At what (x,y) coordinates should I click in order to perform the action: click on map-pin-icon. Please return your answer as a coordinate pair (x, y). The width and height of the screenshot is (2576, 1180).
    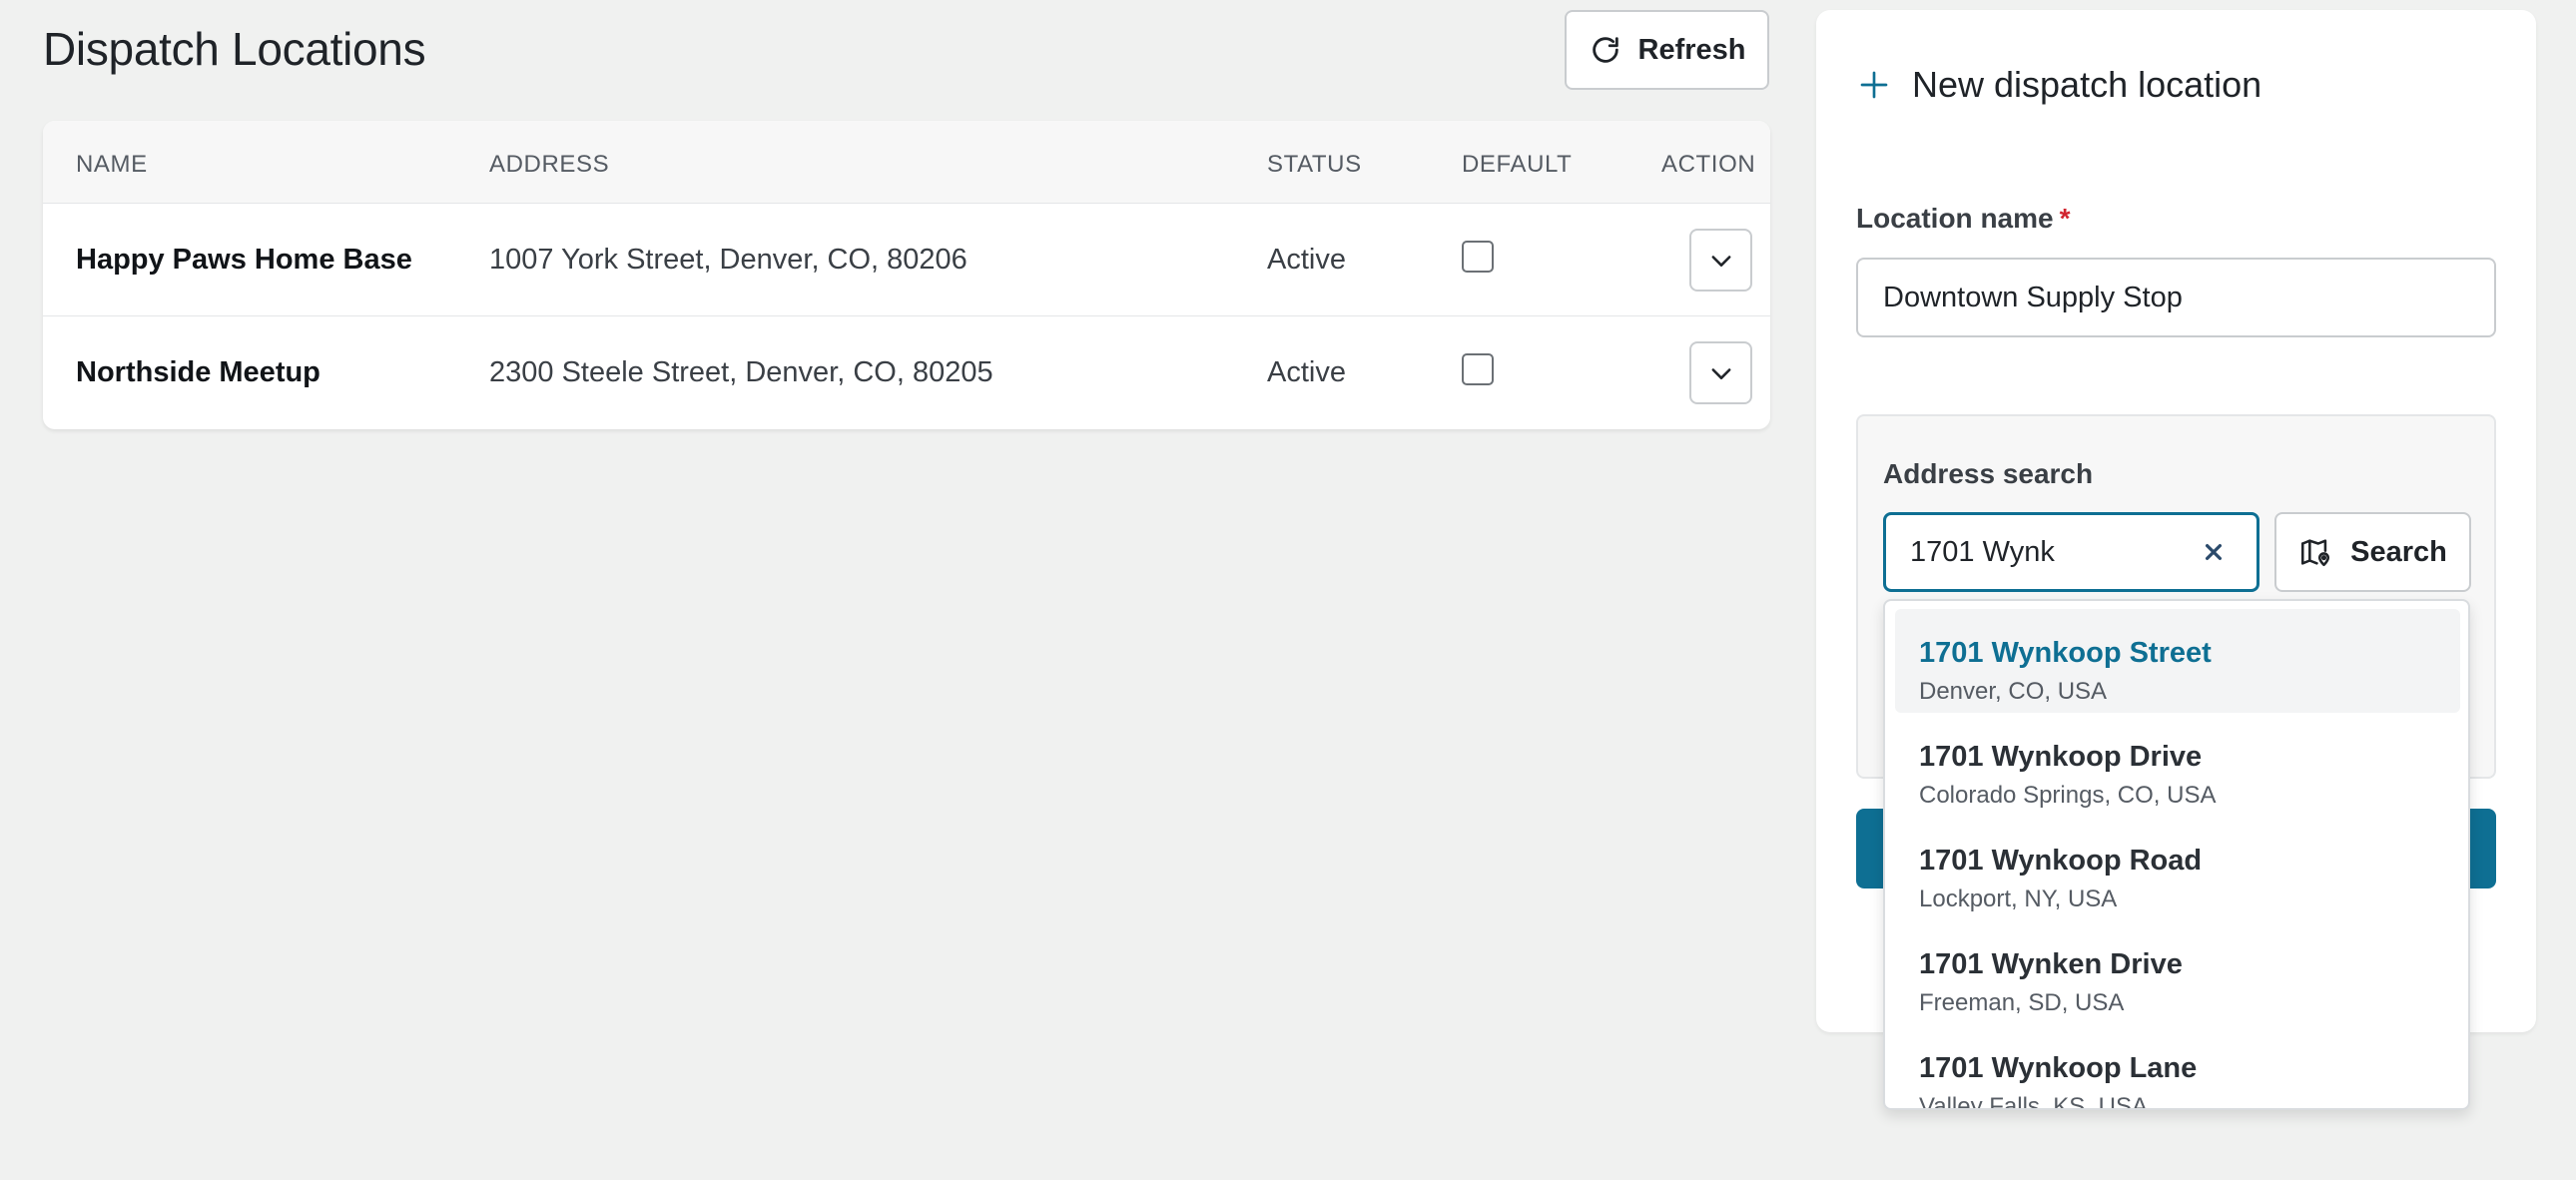
    Looking at the image, I should click on (2315, 553).